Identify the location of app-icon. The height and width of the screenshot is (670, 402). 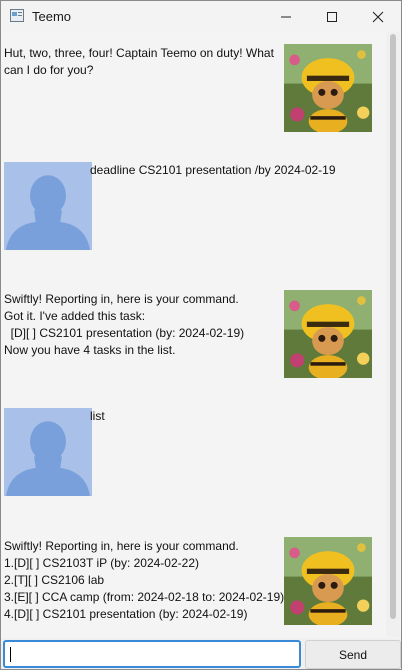
(17, 15).